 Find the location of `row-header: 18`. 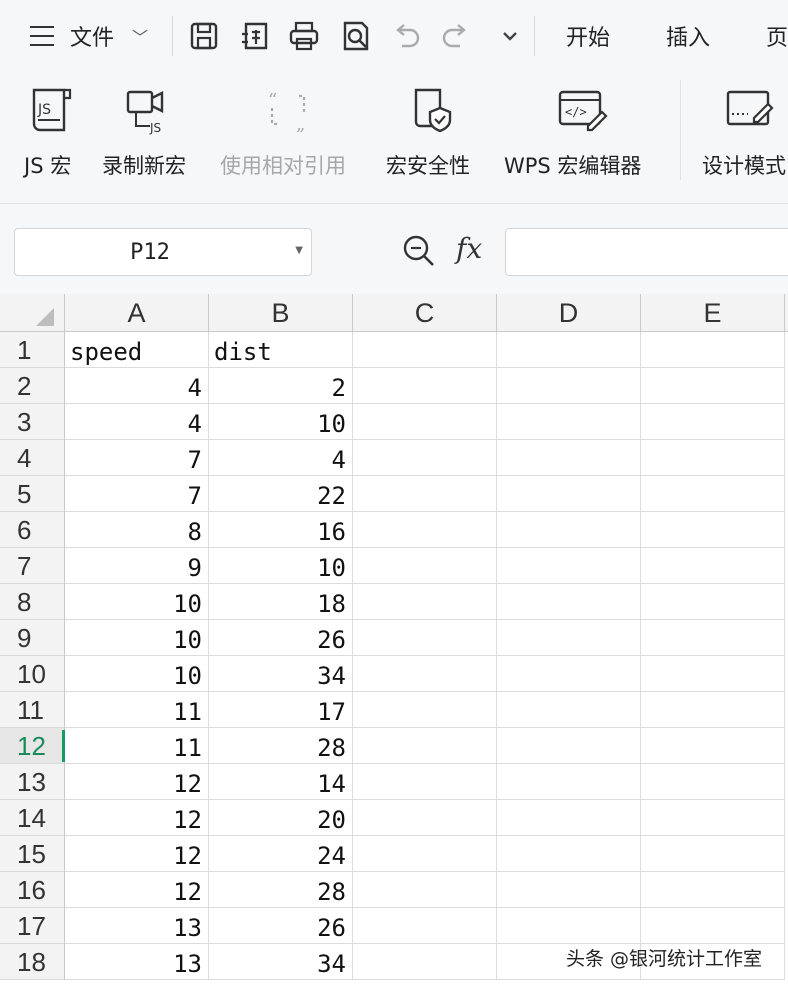

row-header: 18 is located at coordinates (32, 962).